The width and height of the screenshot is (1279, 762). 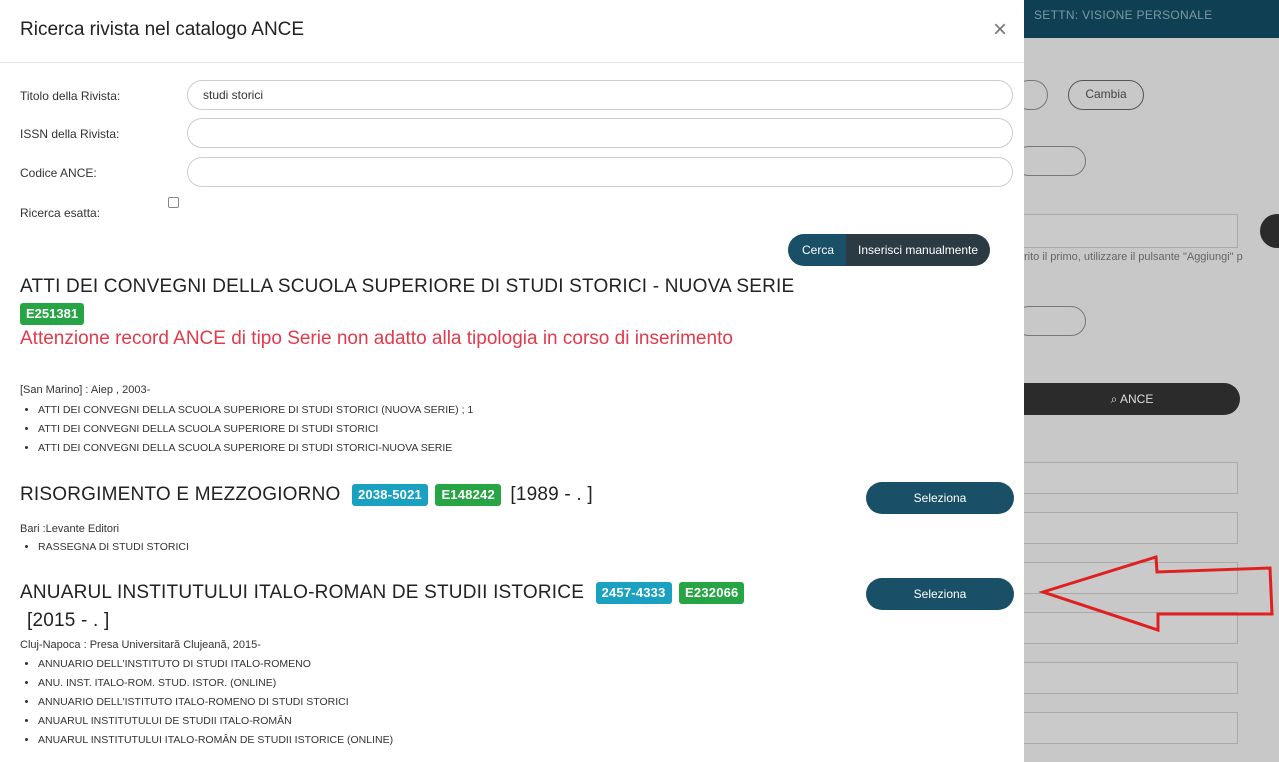 I want to click on annotation-arrow-icon, so click(x=1156, y=594).